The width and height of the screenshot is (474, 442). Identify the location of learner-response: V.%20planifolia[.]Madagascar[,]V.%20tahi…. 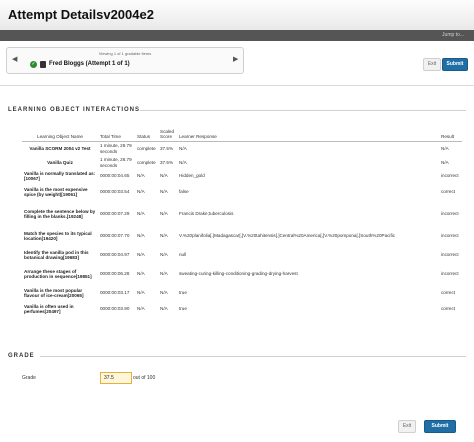
(287, 236).